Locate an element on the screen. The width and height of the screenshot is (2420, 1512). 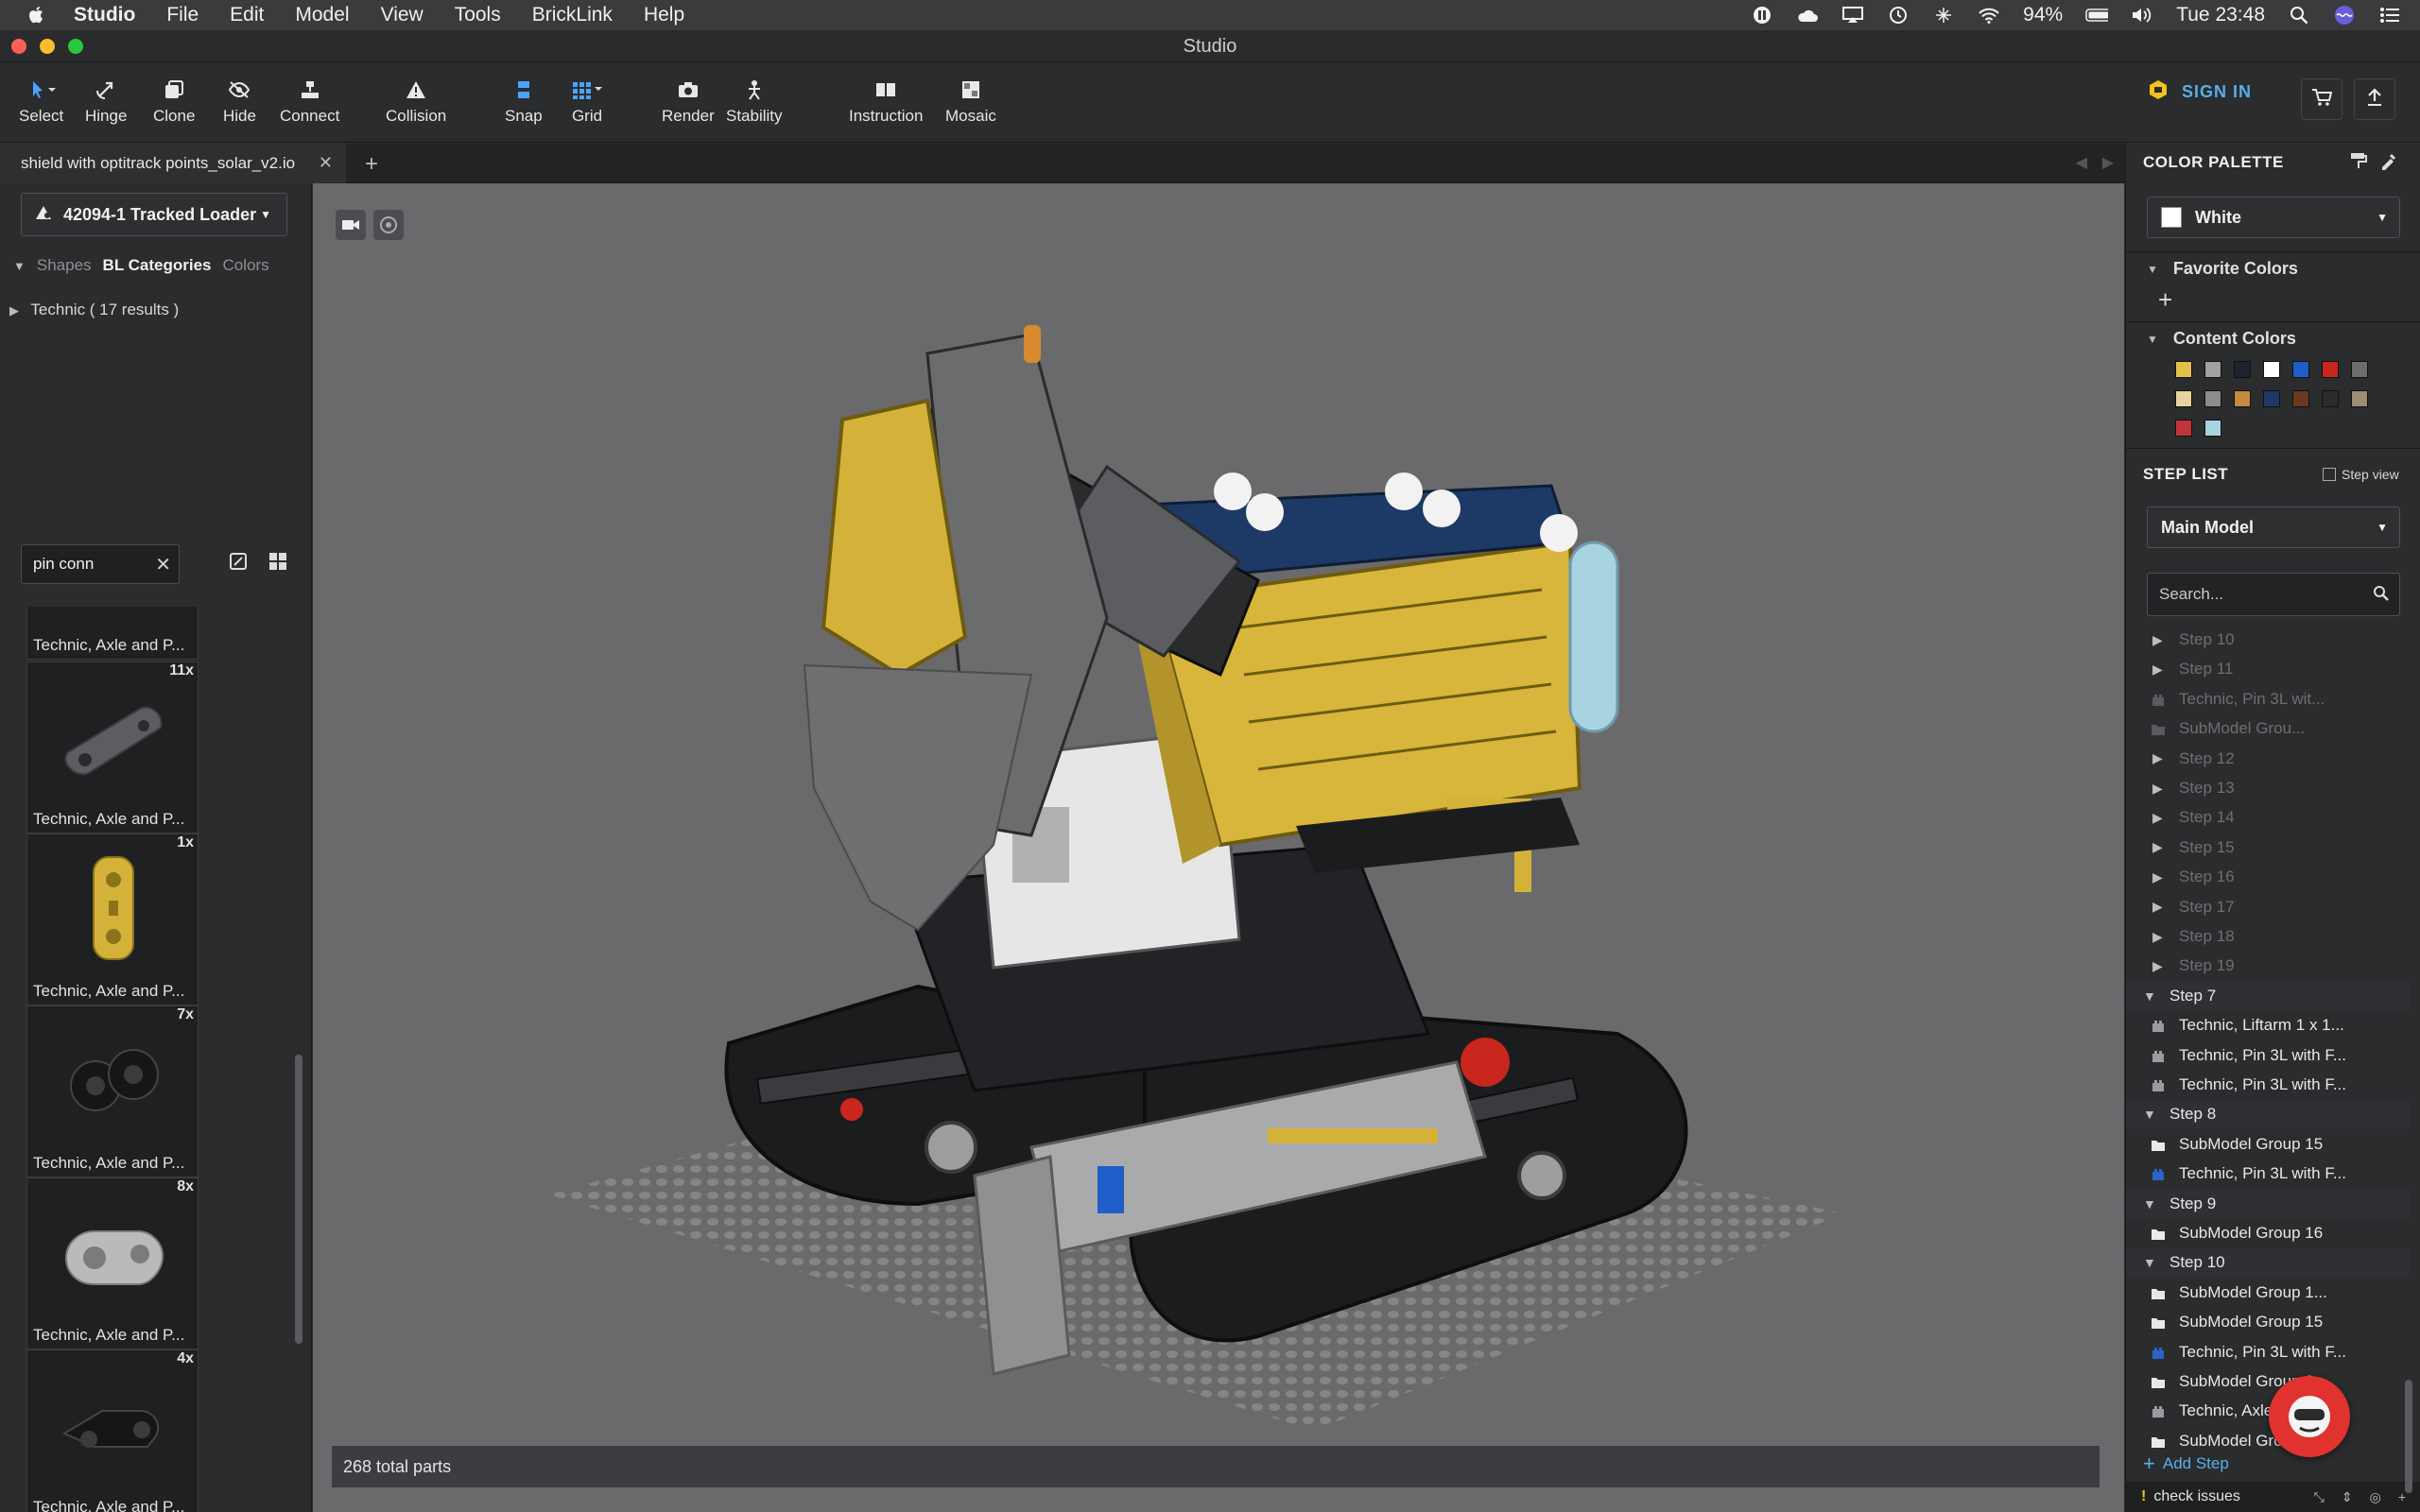
step-item-row: SubModel Group 15 is located at coordinates (2268, 1322).